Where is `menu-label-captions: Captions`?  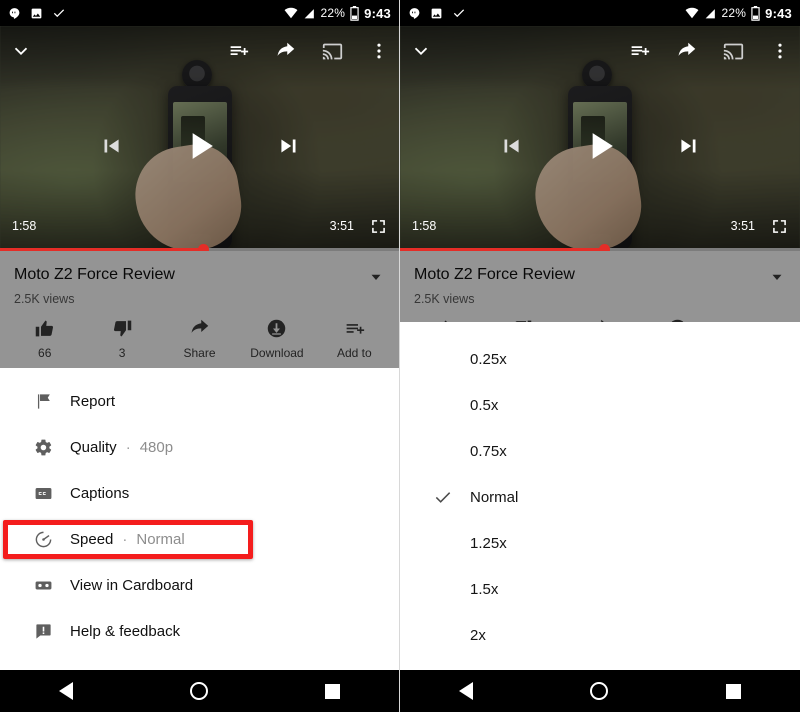
menu-label-captions: Captions is located at coordinates (100, 493).